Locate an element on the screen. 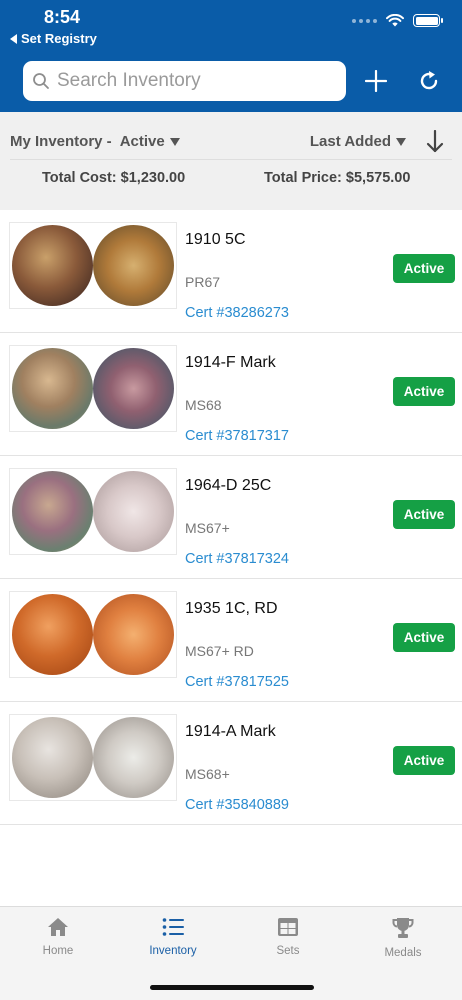  status-icons is located at coordinates (397, 20).